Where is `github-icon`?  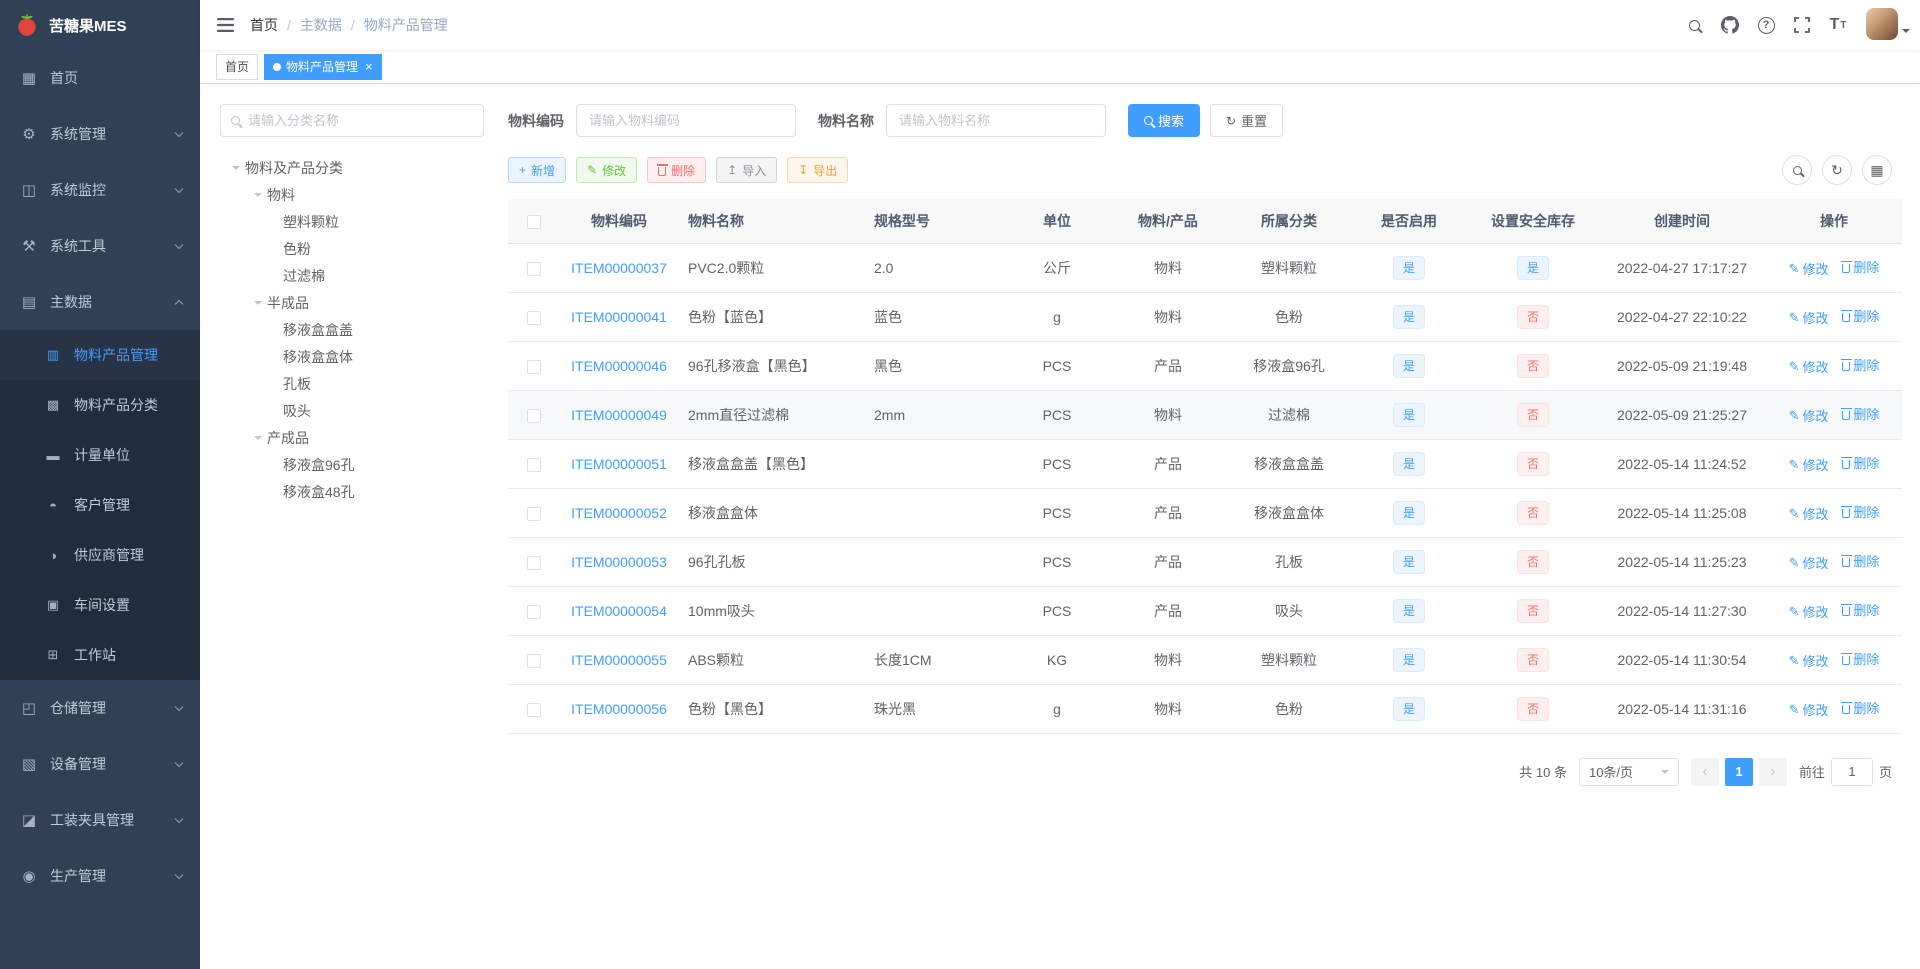 github-icon is located at coordinates (1730, 25).